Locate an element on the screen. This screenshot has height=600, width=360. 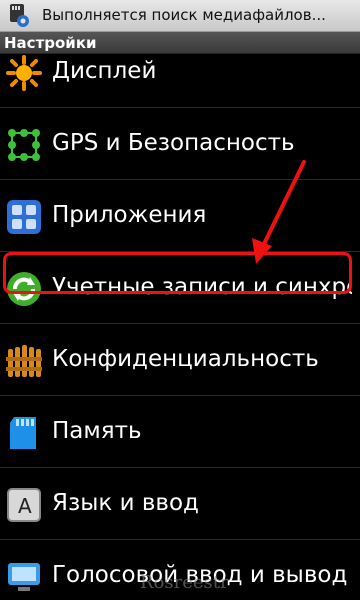
settings-item-label: Дисплей is located at coordinates (104, 71).